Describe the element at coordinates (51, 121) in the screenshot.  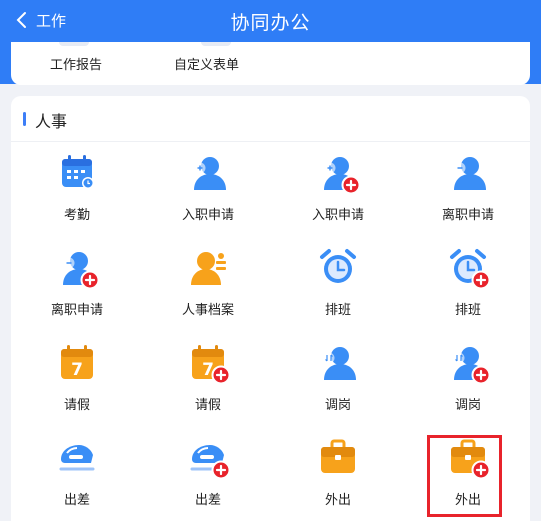
I see `section-title: 人事` at that location.